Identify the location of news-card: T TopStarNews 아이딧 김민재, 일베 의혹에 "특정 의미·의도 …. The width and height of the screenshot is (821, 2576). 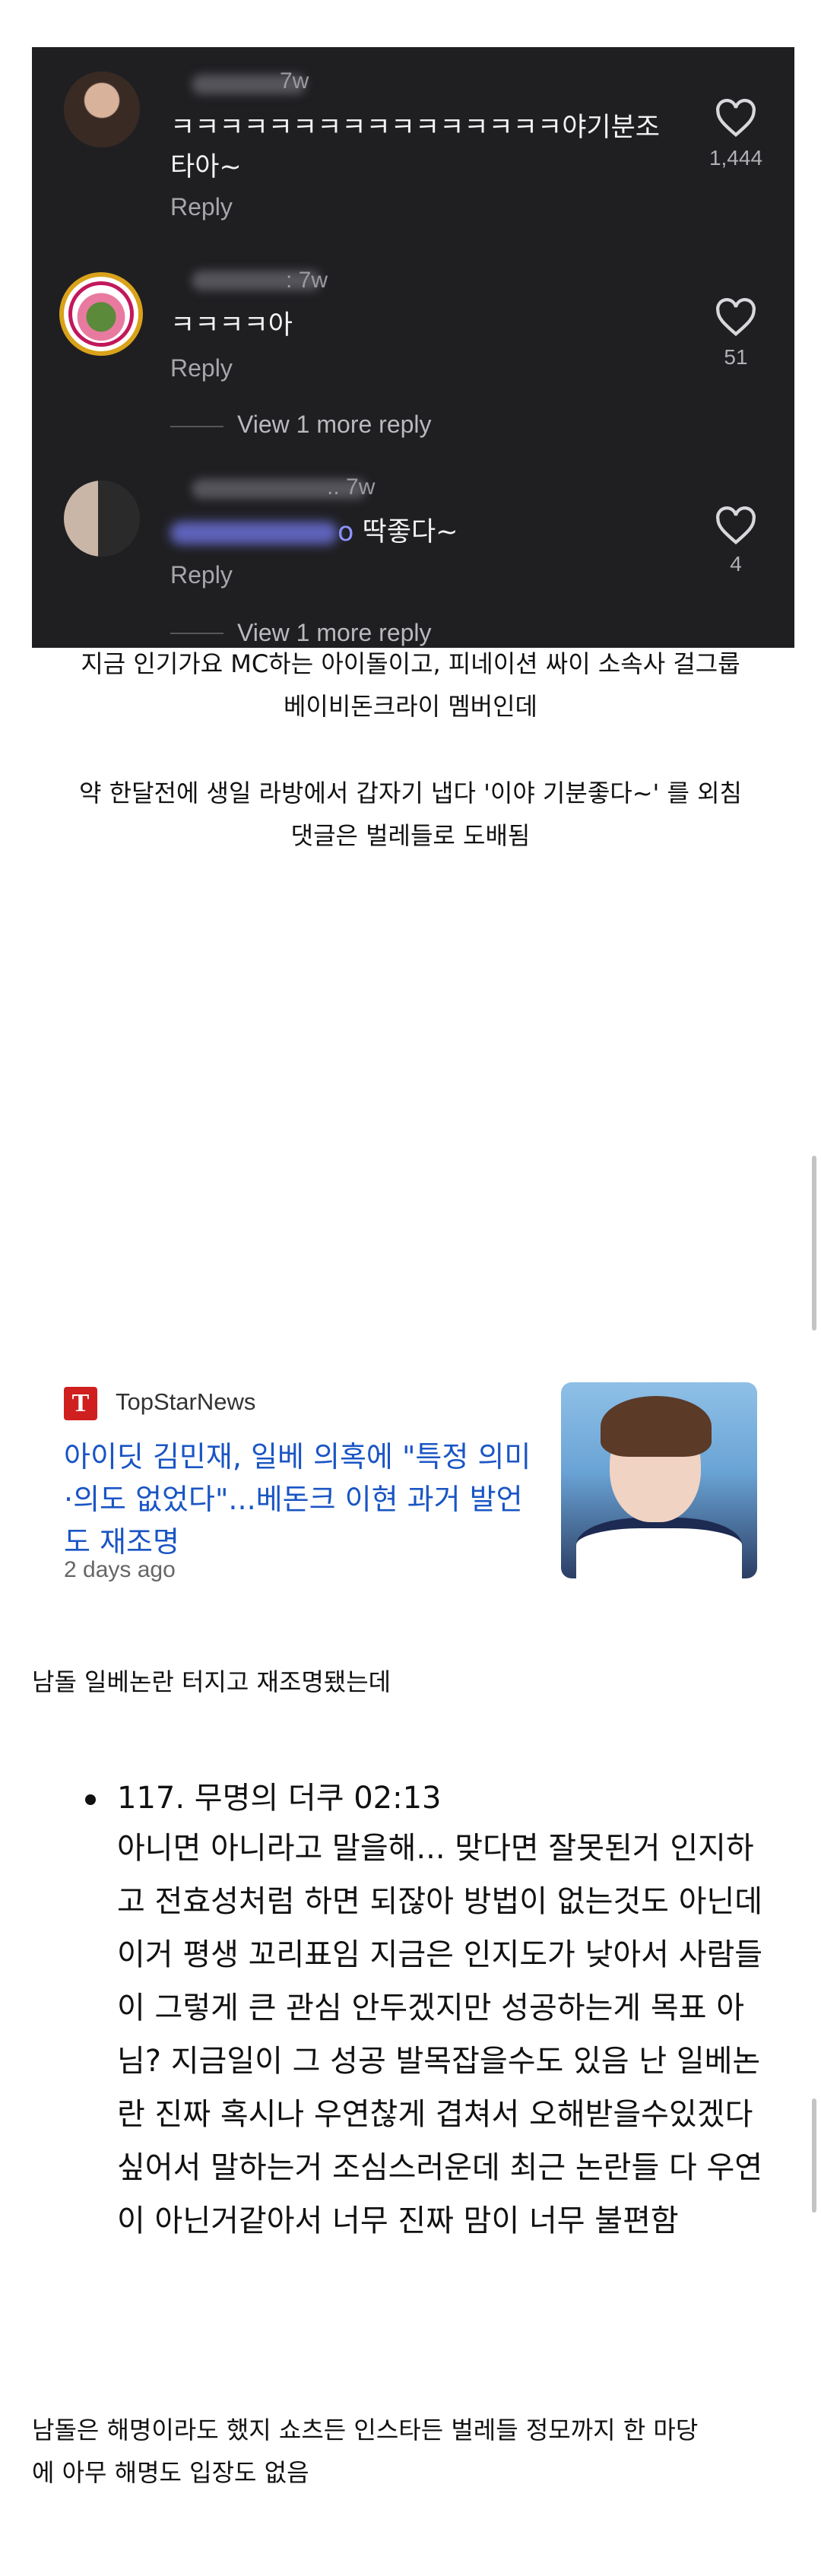
(410, 1488).